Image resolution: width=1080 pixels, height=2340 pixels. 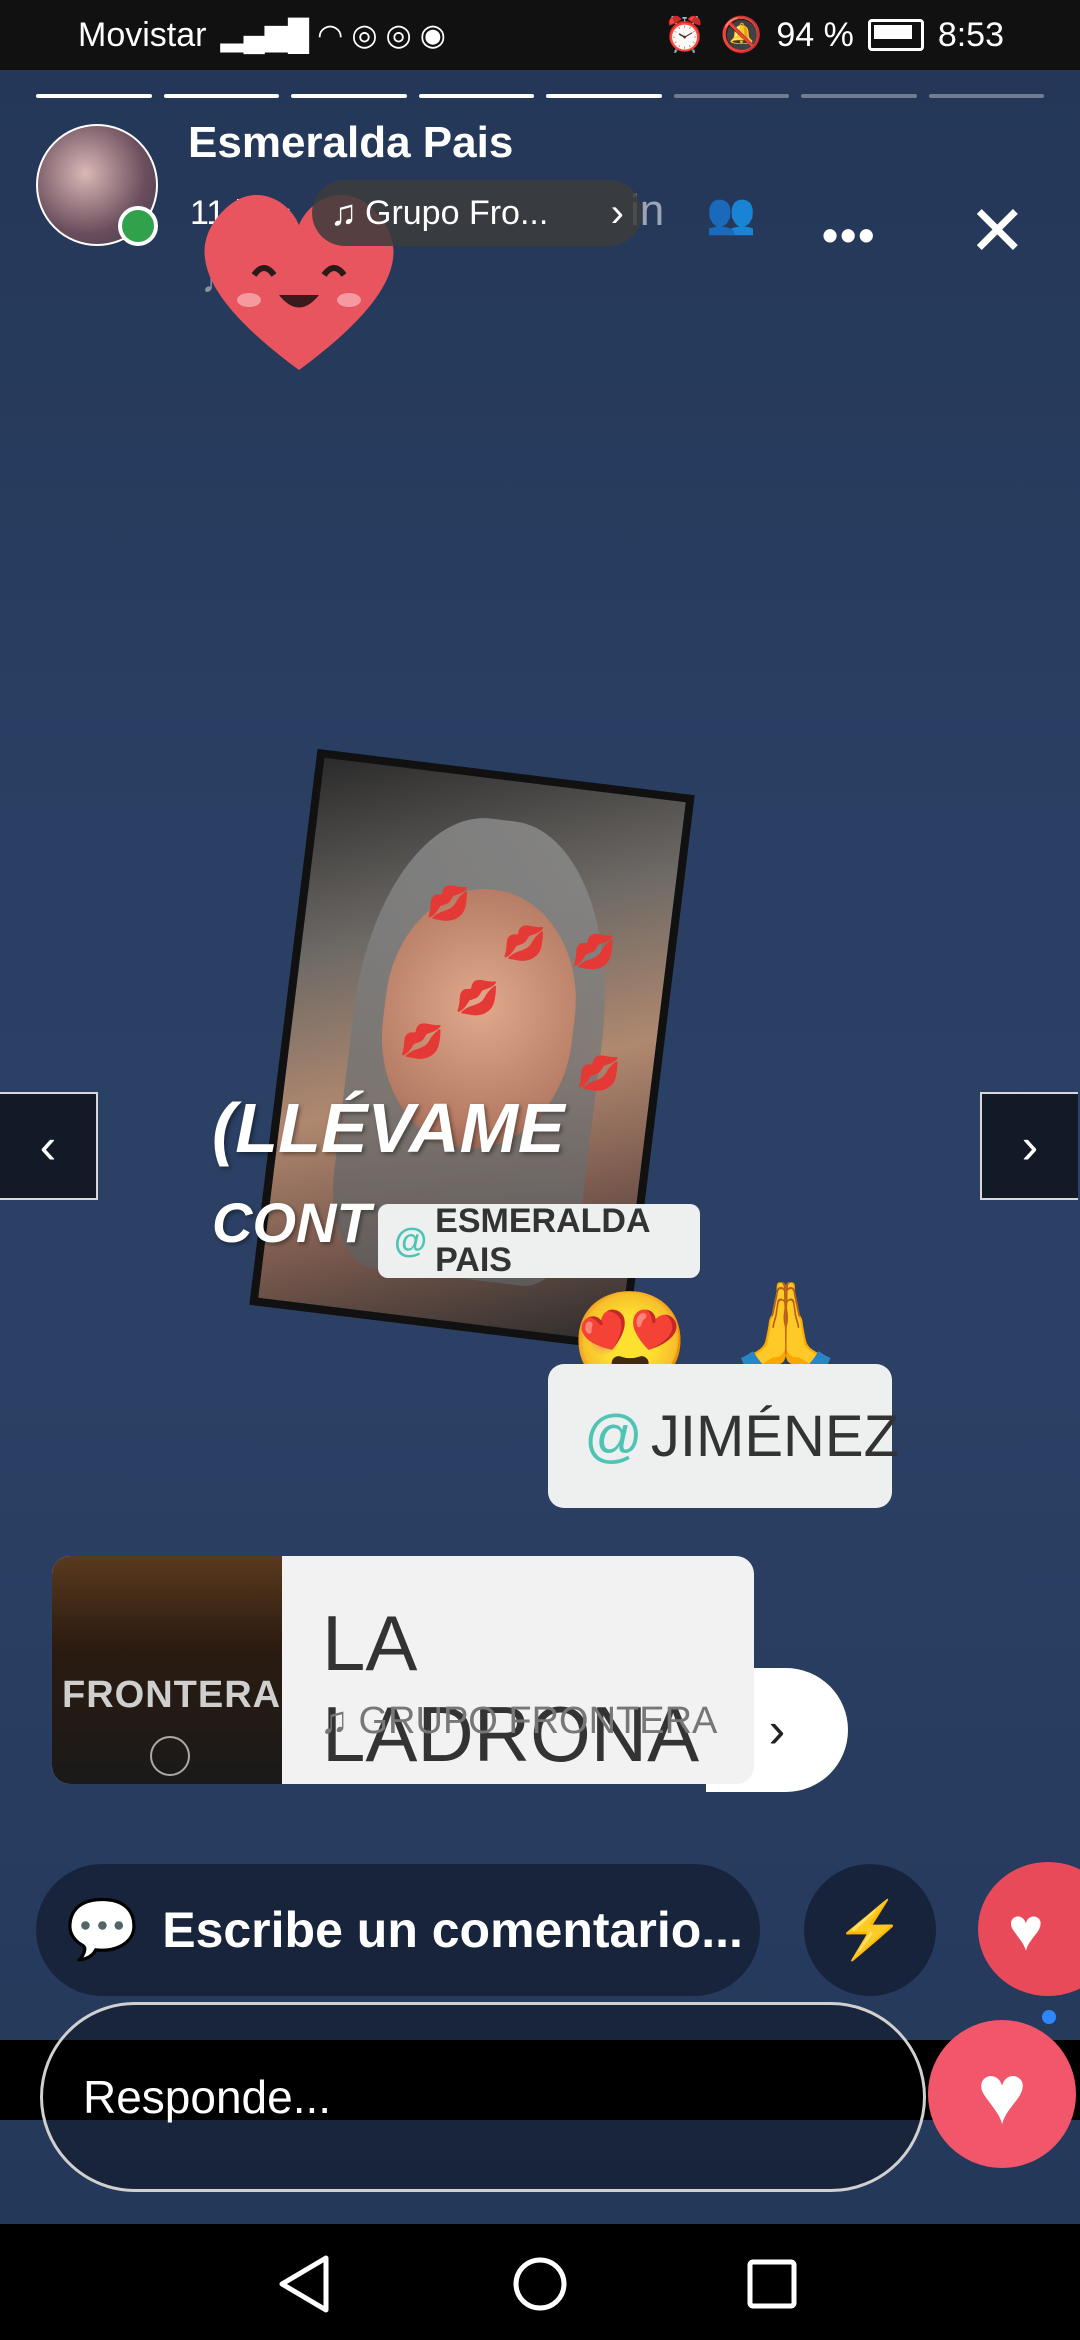 What do you see at coordinates (167, 1670) in the screenshot?
I see `album-cover: FRONTERA` at bounding box center [167, 1670].